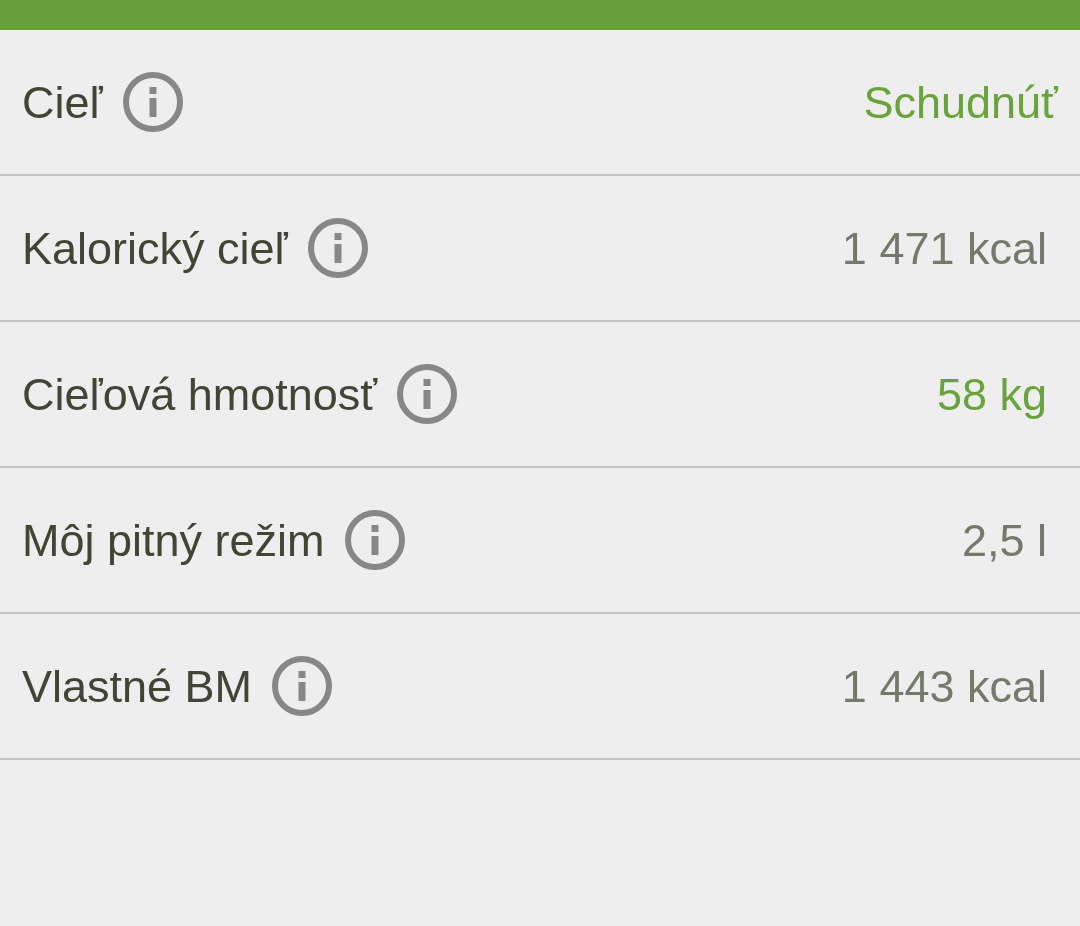 The width and height of the screenshot is (1080, 926). What do you see at coordinates (944, 248) in the screenshot?
I see `setting-value: 1 471 kcal` at bounding box center [944, 248].